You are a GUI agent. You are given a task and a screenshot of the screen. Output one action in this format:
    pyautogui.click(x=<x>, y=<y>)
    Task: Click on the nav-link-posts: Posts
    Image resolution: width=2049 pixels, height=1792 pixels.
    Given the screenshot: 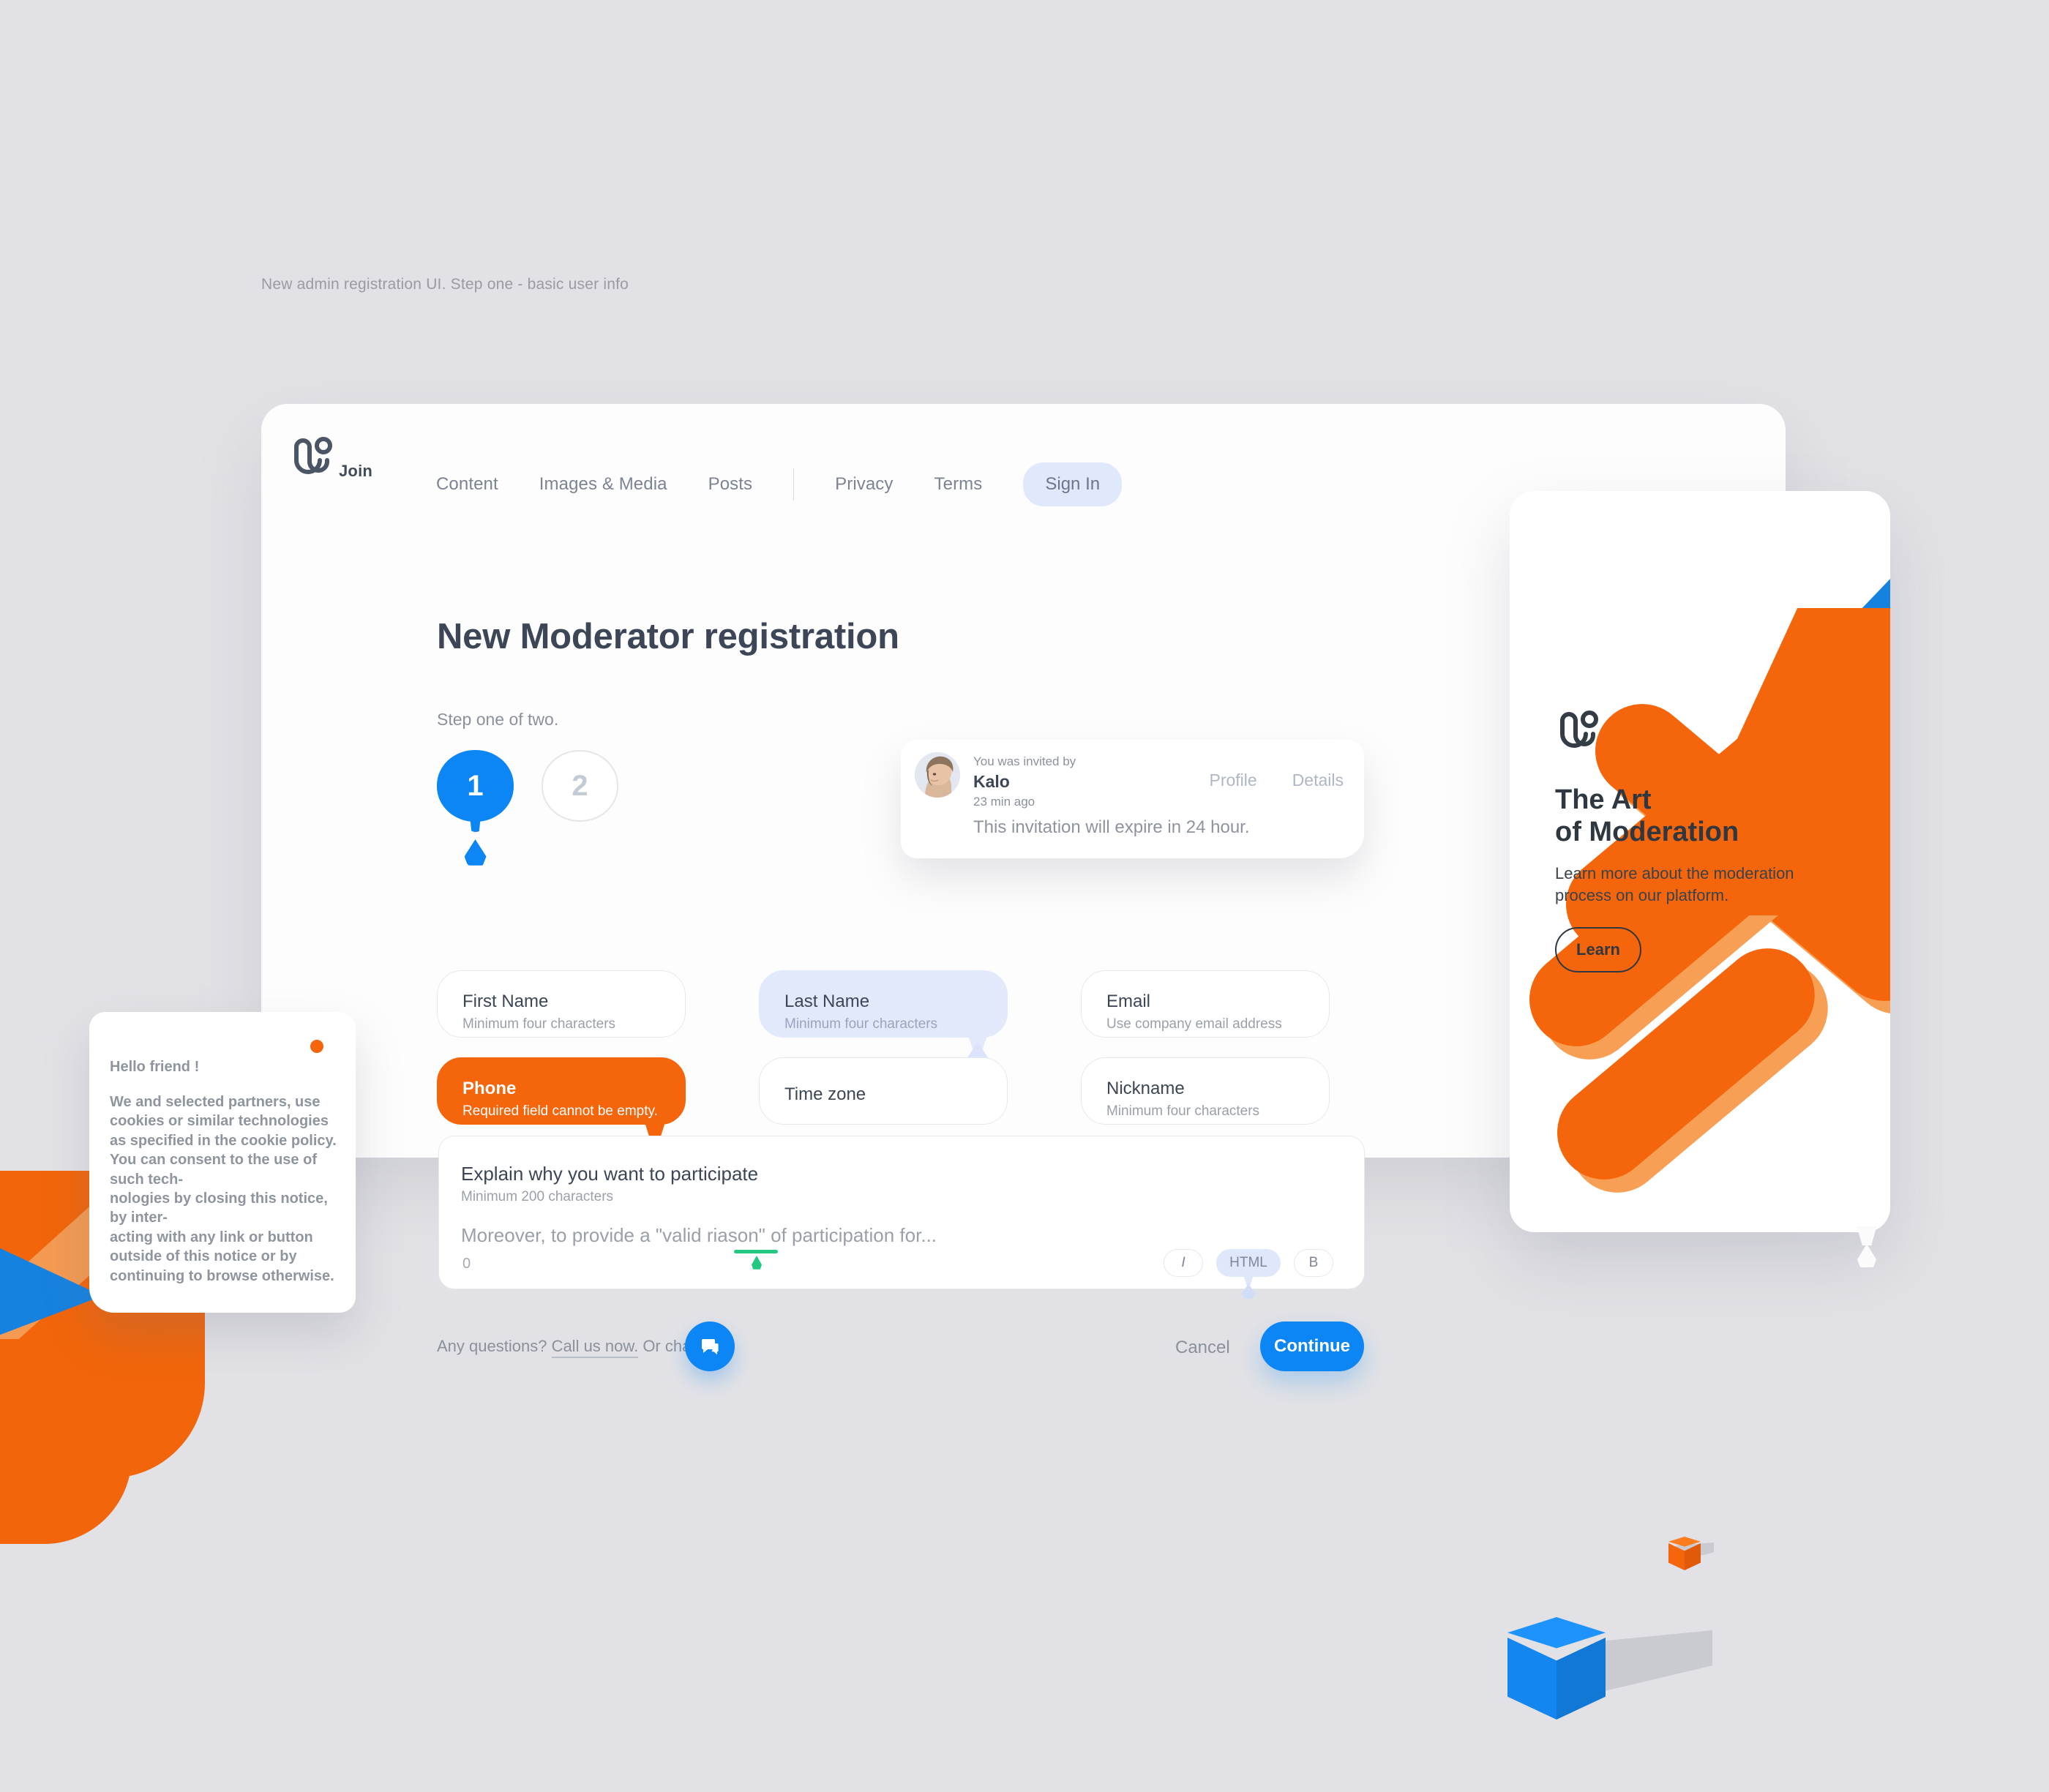 What is the action you would take?
    pyautogui.click(x=730, y=484)
    